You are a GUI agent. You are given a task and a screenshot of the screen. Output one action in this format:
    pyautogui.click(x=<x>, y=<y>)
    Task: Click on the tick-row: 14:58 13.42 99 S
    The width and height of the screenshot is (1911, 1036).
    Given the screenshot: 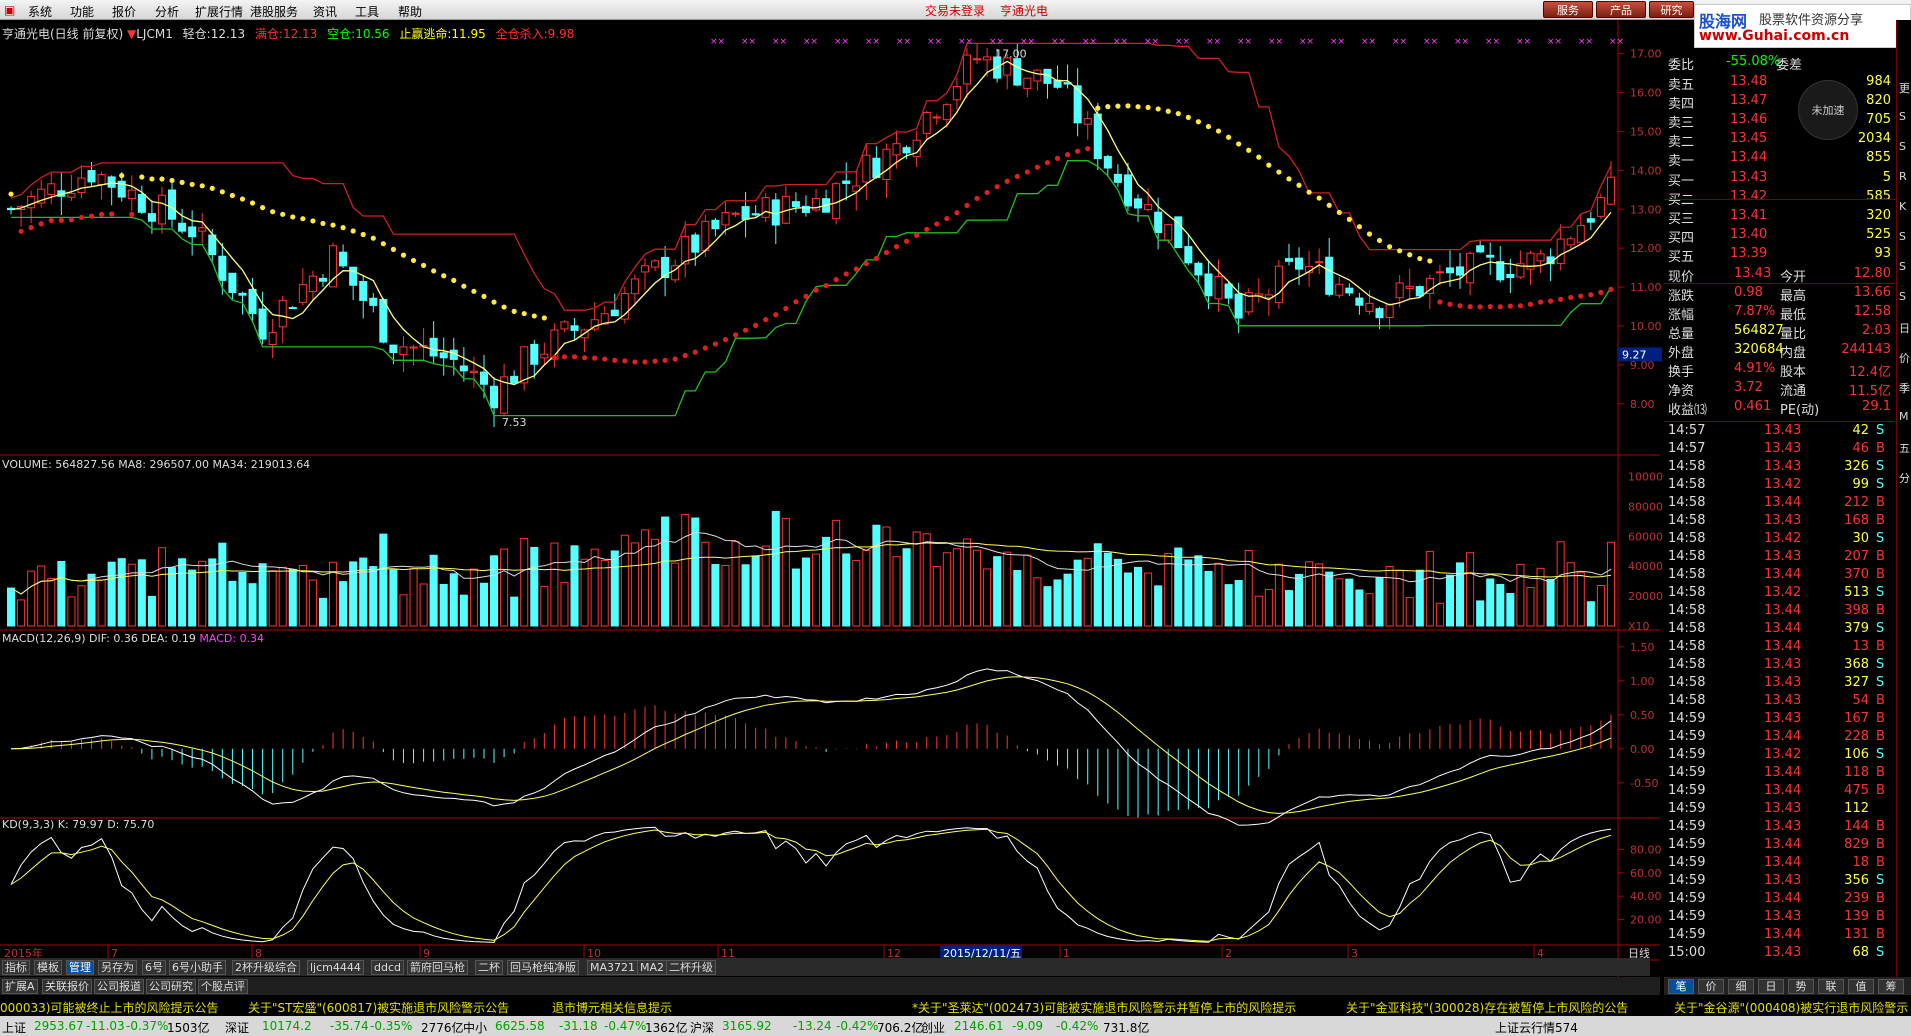 What is the action you would take?
    pyautogui.click(x=1779, y=485)
    